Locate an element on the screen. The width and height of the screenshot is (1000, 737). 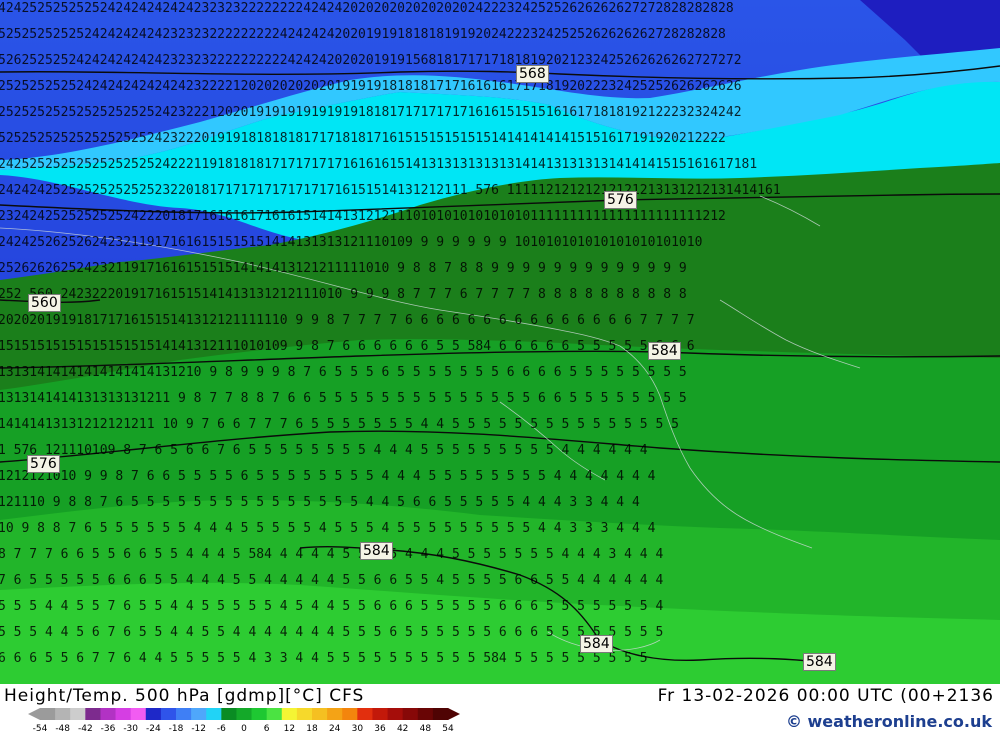
legend-tick-label: -18 is located at coordinates (176, 728).